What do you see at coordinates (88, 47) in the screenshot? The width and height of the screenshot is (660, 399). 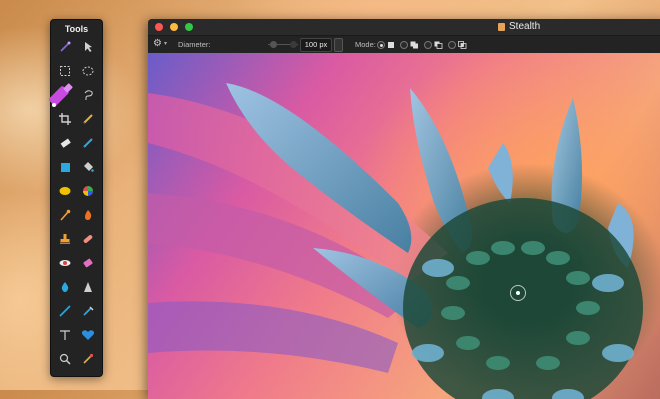 I see `move-arrow-icon` at bounding box center [88, 47].